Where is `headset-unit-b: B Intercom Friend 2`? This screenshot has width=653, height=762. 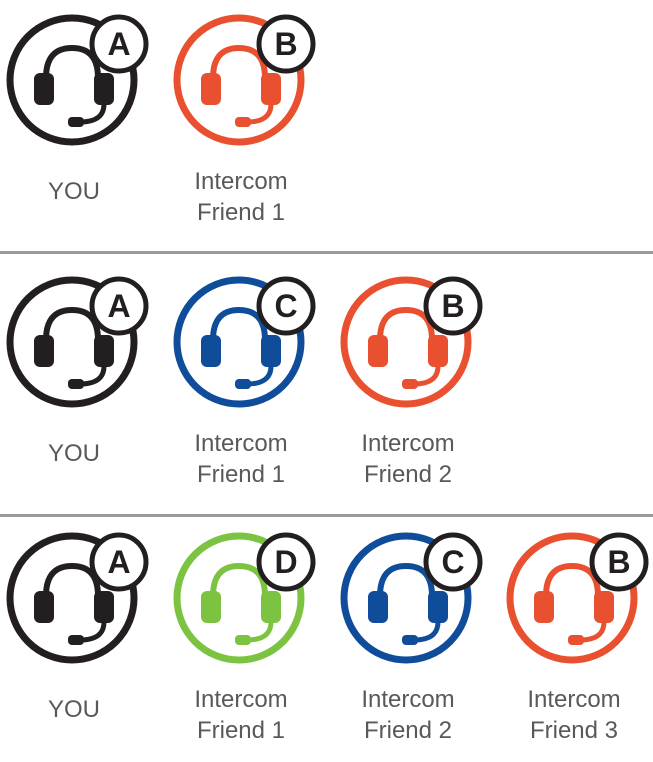
headset-unit-b: B Intercom Friend 2 is located at coordinates (410, 386).